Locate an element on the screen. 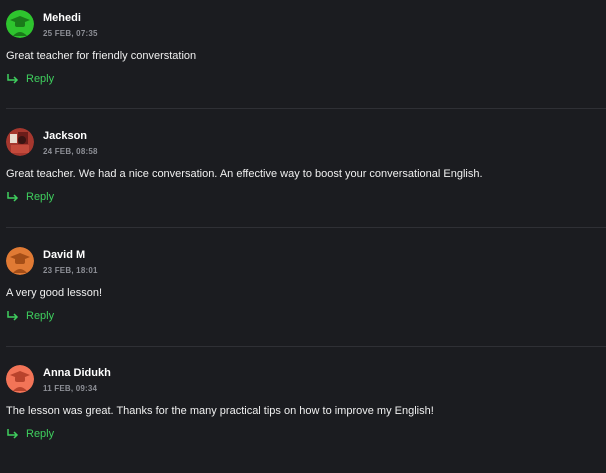 Image resolution: width=606 pixels, height=473 pixels. comment-date: 25 FEB, 07:35 is located at coordinates (70, 33).